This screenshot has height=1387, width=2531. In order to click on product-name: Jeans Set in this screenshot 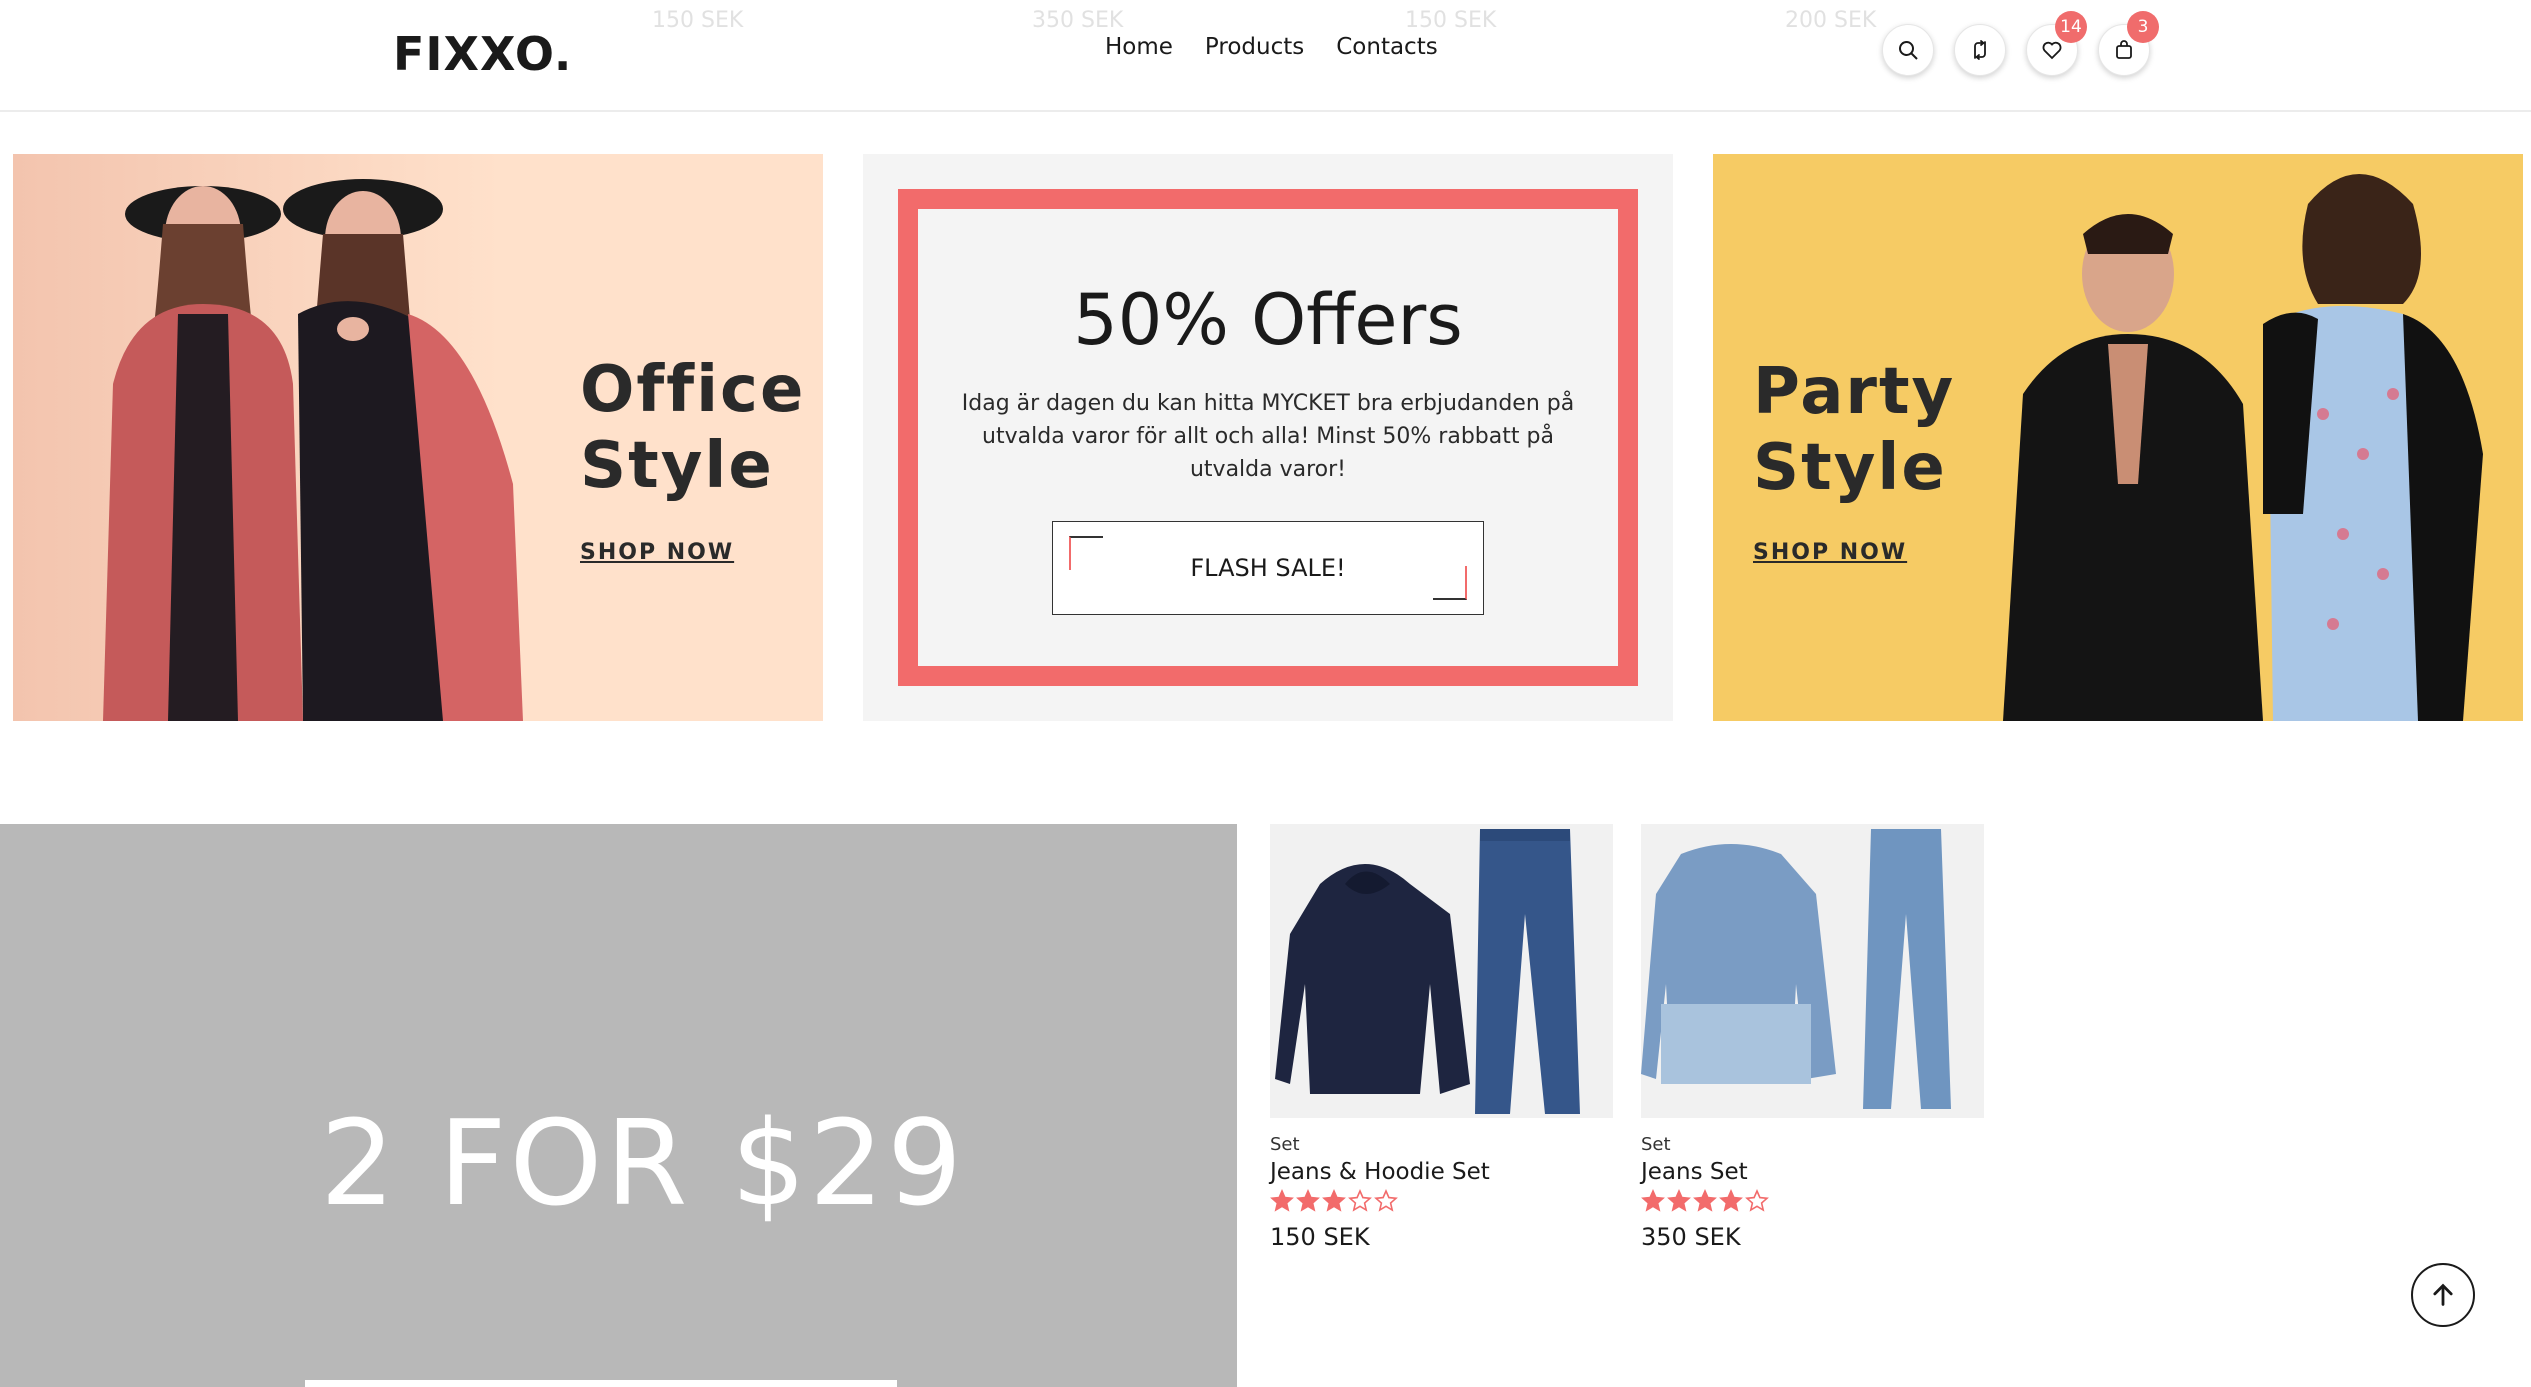, I will do `click(1812, 1172)`.